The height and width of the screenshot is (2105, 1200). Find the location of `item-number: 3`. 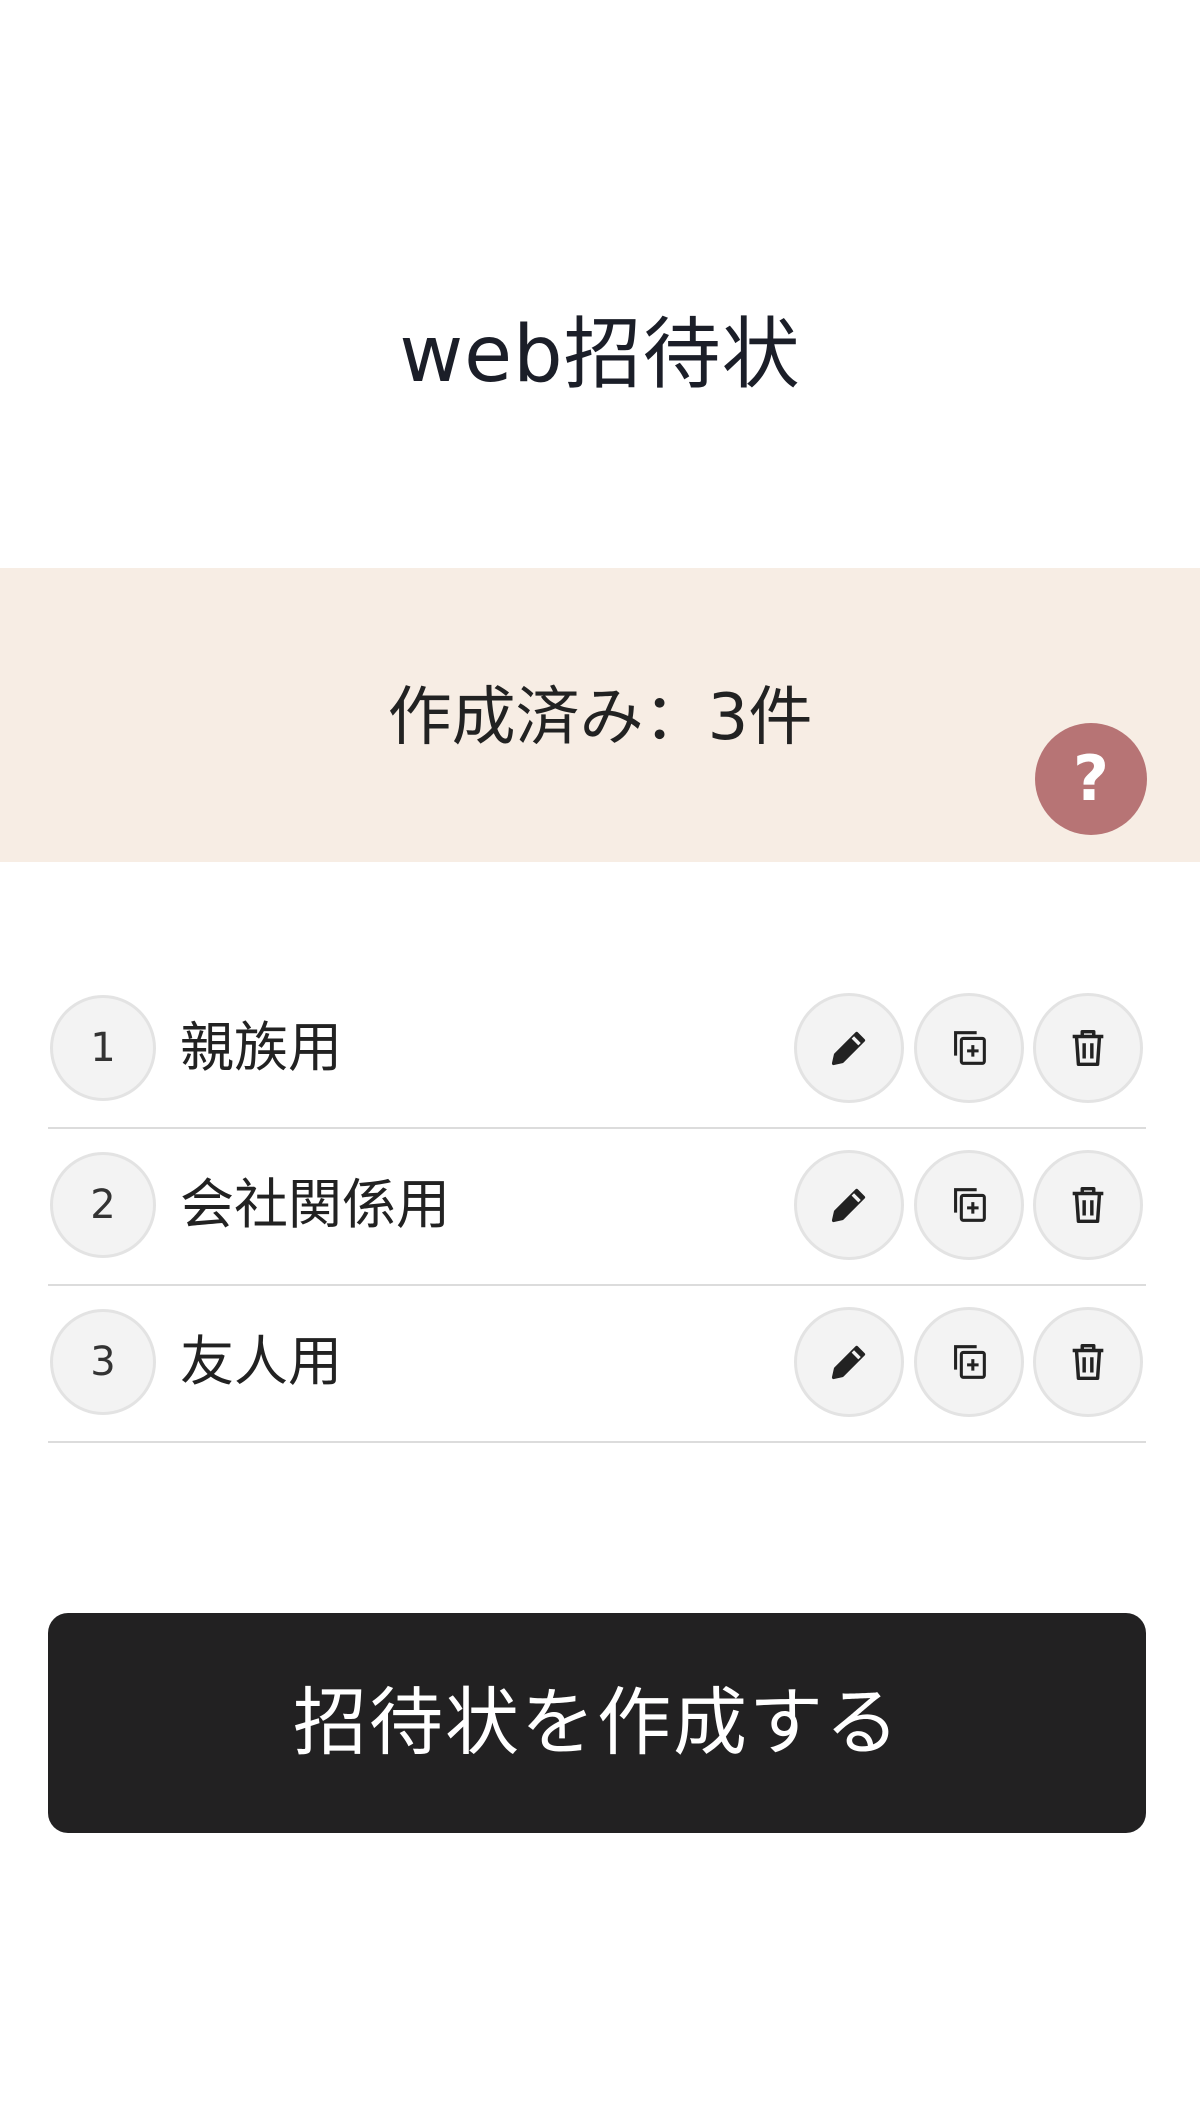

item-number: 3 is located at coordinates (103, 1362).